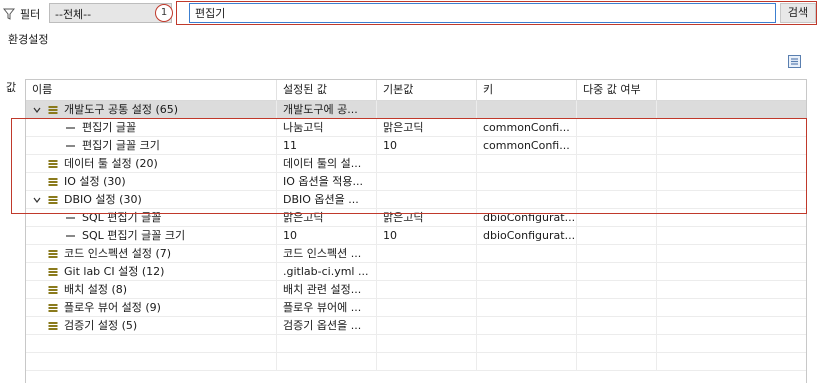 The height and width of the screenshot is (383, 819). I want to click on cell-name: 코드 인스펙션 설정 (7), so click(151, 254).